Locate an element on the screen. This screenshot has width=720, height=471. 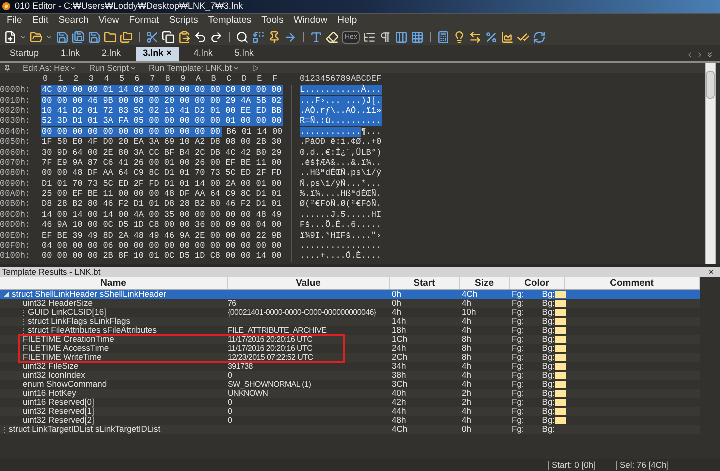
selected-hex-bytes: 52 3D D1 01 3A FA 05 00 00 00 00 00 01 00 00 00 is located at coordinates (162, 121).